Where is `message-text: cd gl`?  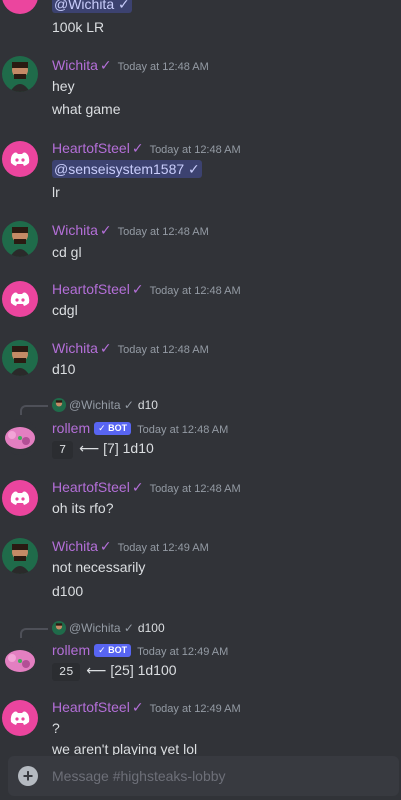
message-text: cd gl is located at coordinates (67, 252).